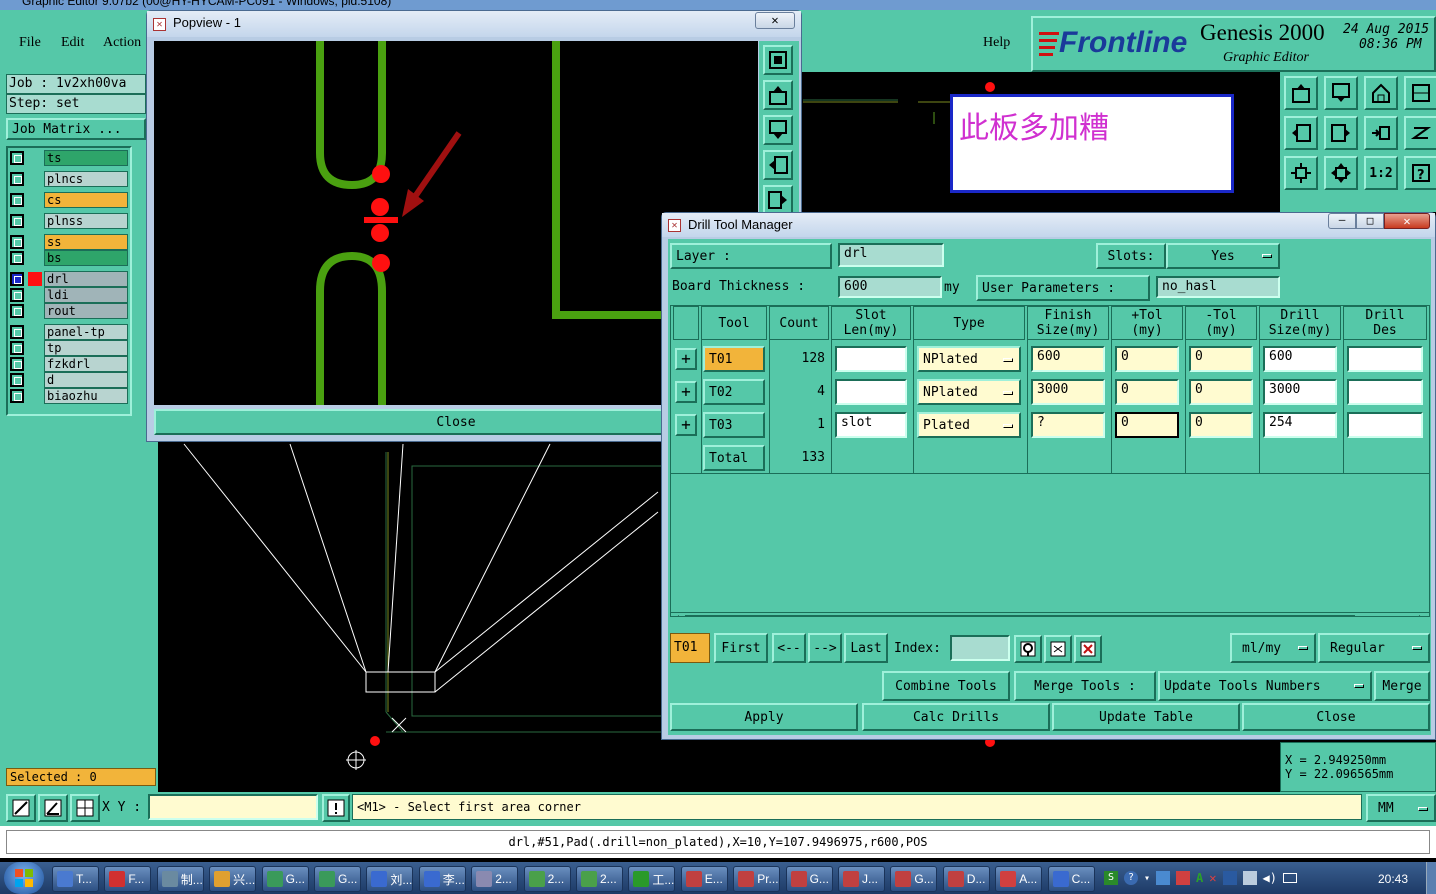 The height and width of the screenshot is (894, 1436). I want to click on tray-x-icon: ✕, so click(1212, 878).